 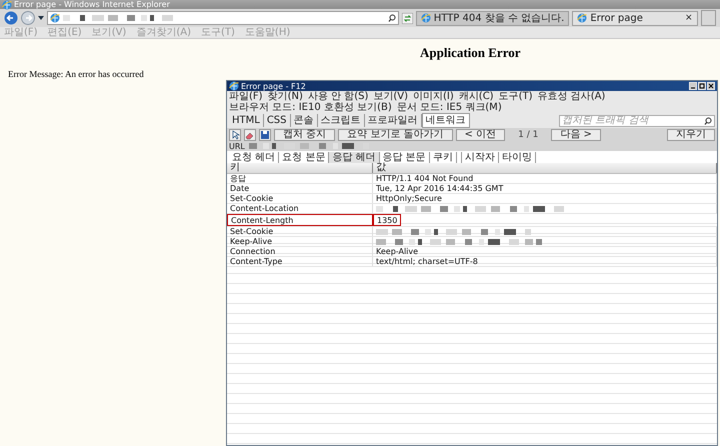 I want to click on value-cell: Keep-Alive, so click(x=545, y=251).